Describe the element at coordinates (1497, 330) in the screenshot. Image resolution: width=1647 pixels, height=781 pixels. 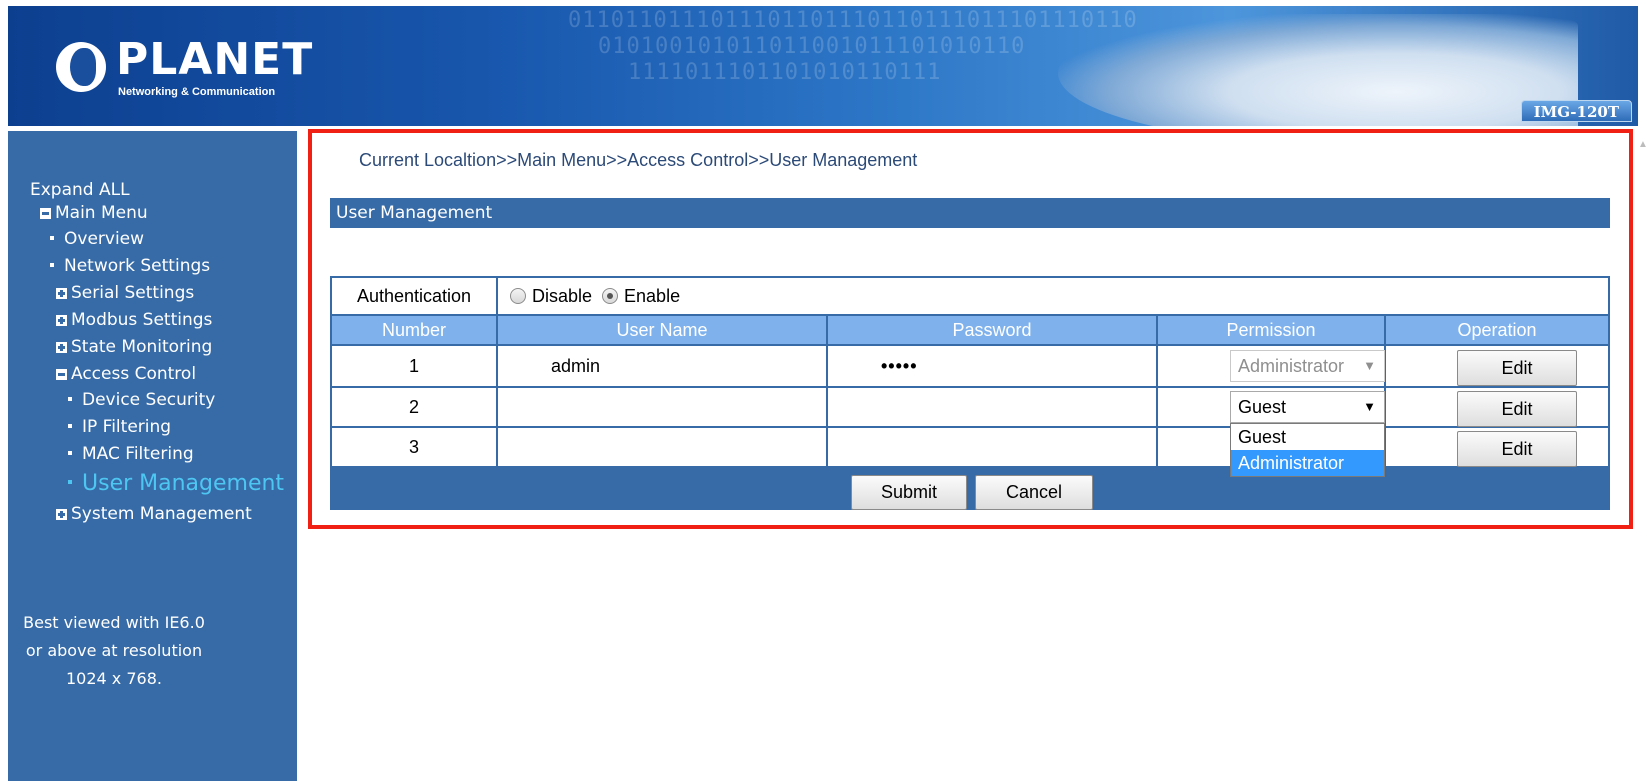
I see `column-header: Operation` at that location.